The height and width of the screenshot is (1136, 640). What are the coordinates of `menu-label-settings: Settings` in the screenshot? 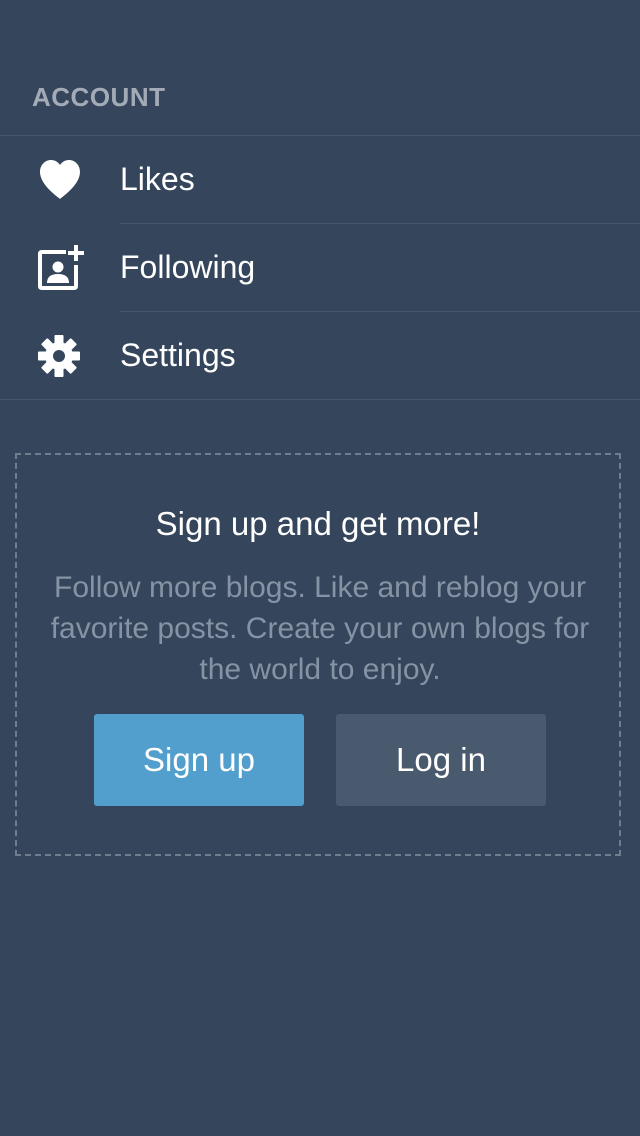 It's located at (178, 355).